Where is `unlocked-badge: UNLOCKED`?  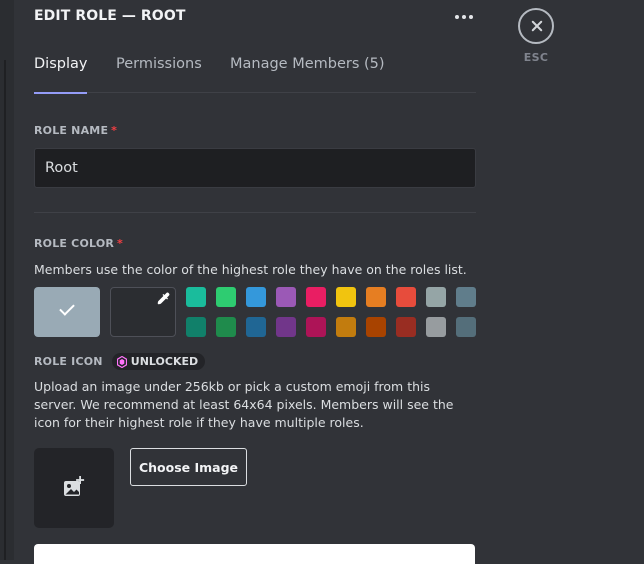
unlocked-badge: UNLOCKED is located at coordinates (158, 361).